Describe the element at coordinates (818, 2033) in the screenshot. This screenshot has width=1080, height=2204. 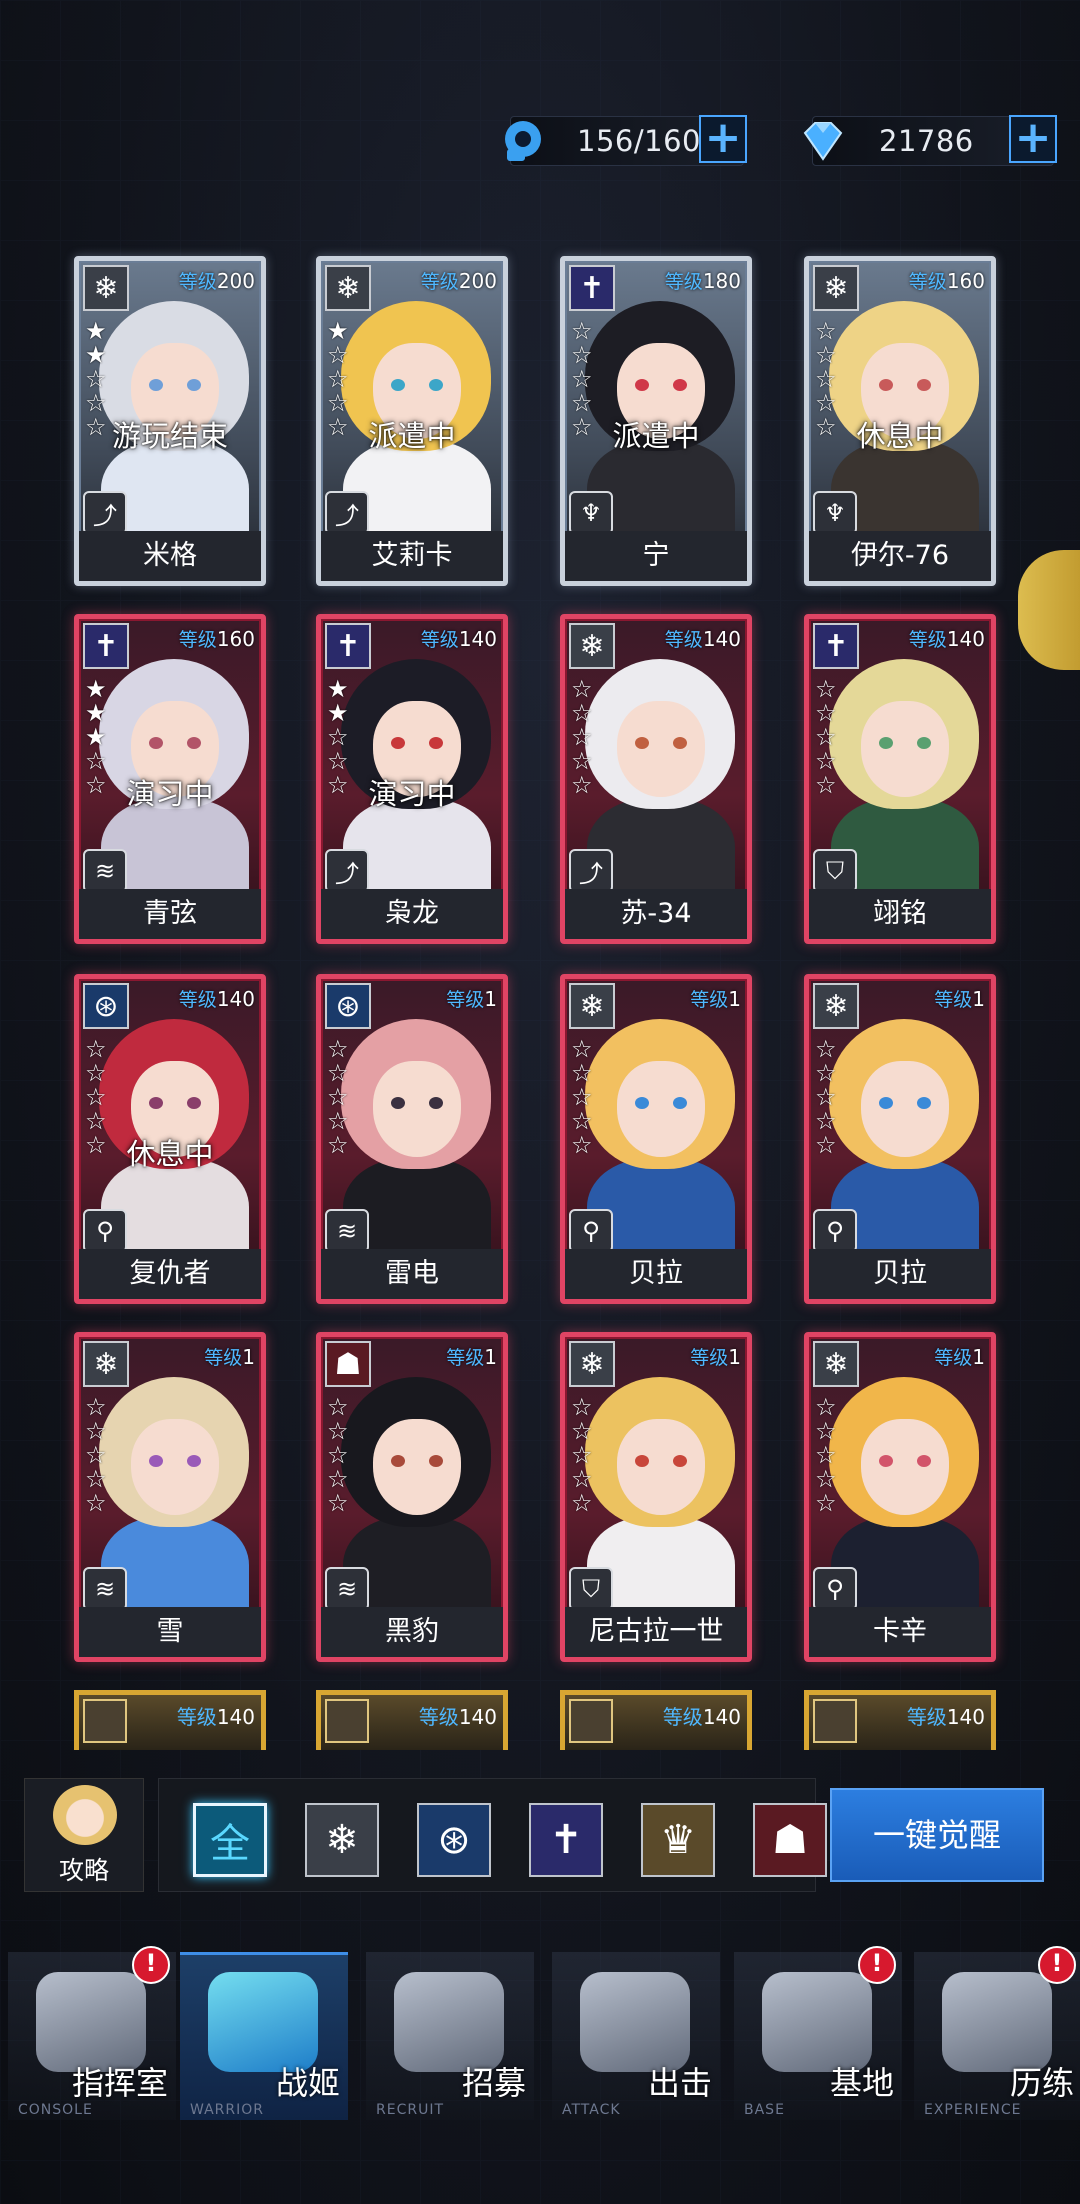
I see `nav-base: 基地 BASE!` at that location.